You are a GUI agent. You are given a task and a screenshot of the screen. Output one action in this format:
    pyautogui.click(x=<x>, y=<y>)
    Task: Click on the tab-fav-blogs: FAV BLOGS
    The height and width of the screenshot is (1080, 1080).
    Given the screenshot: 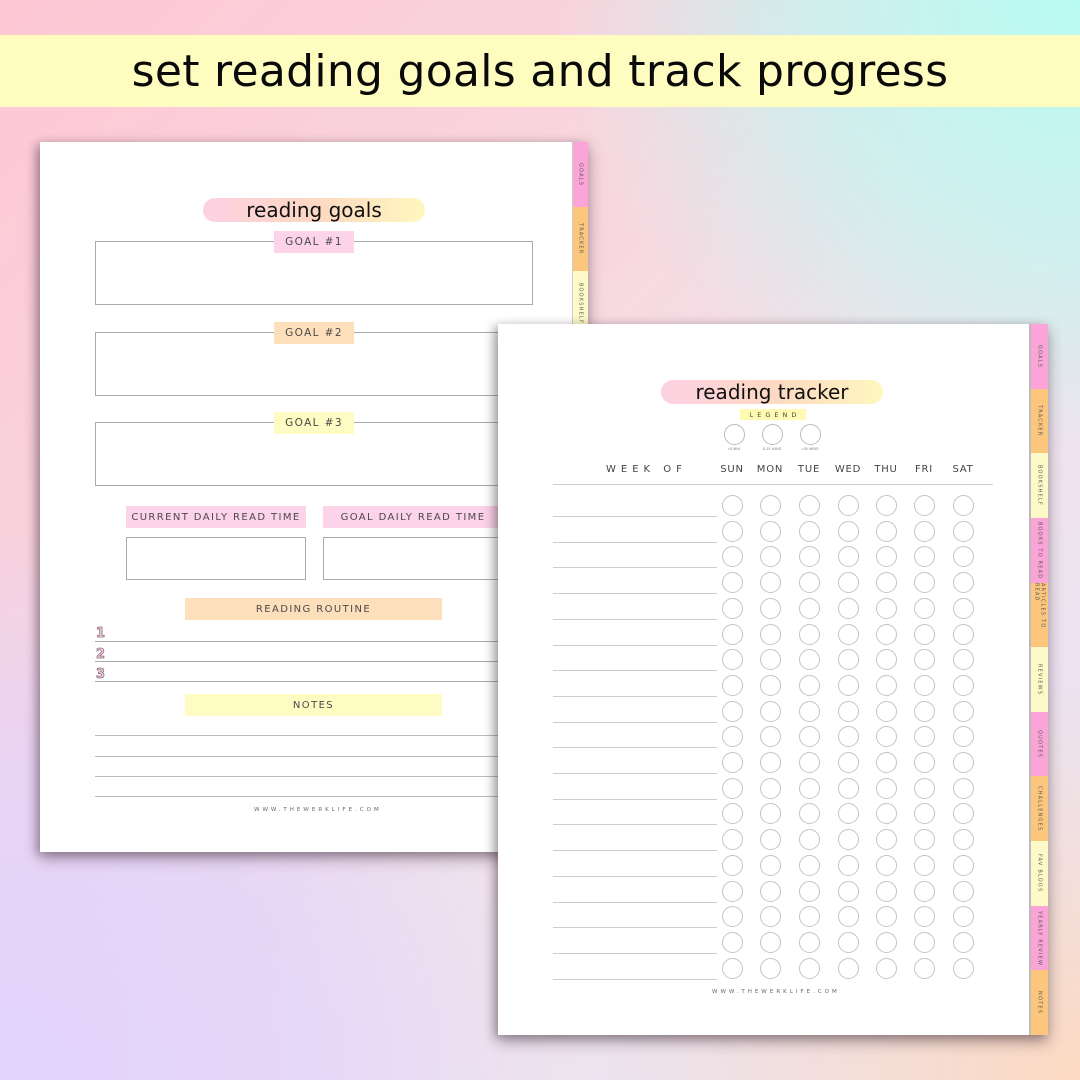 What is the action you would take?
    pyautogui.click(x=1039, y=873)
    